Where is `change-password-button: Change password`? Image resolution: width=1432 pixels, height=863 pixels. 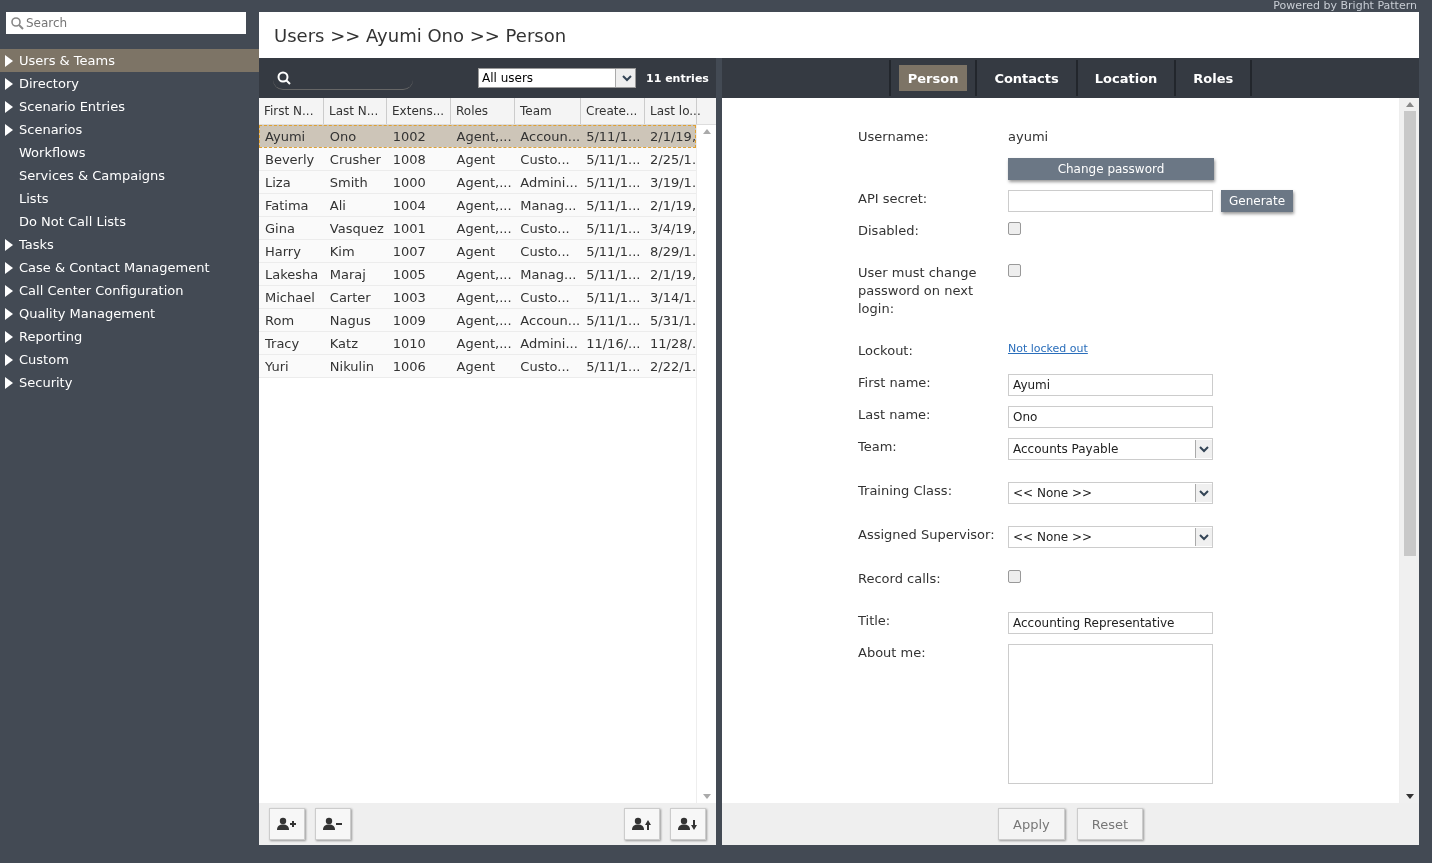
change-password-button: Change password is located at coordinates (1111, 169).